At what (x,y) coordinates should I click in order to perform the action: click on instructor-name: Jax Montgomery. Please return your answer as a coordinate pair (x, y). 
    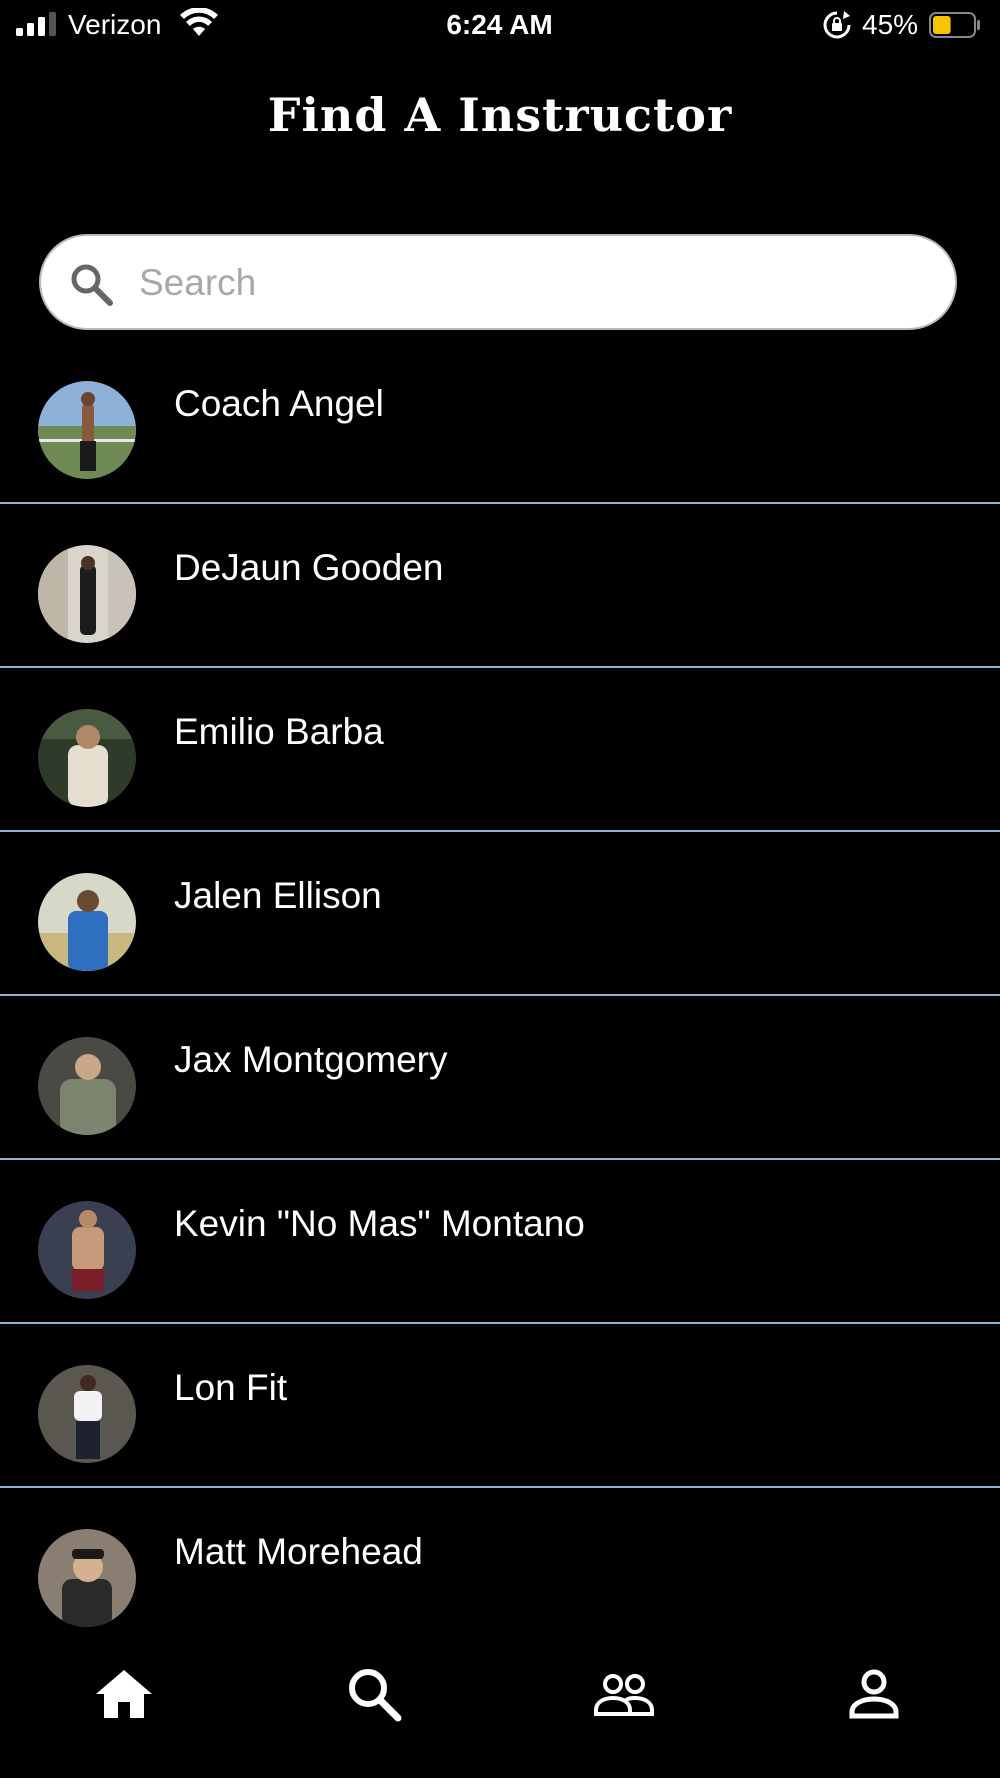
    Looking at the image, I should click on (311, 1059).